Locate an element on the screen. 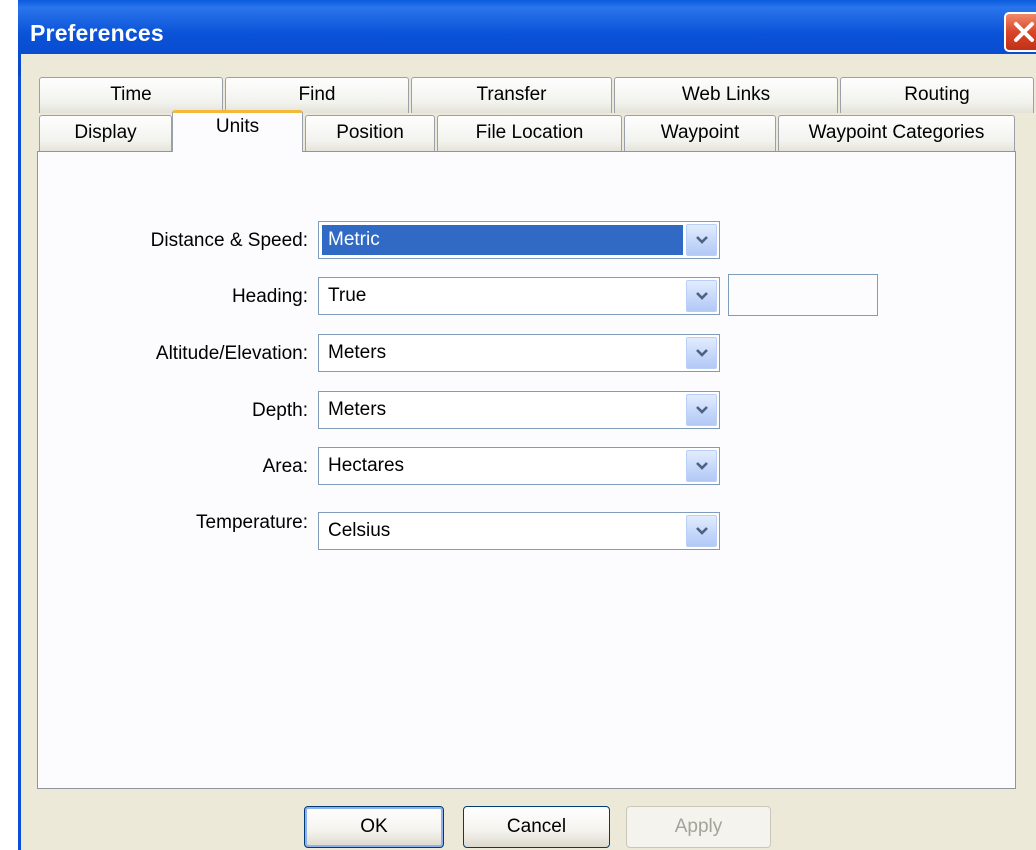 This screenshot has width=1036, height=850. depth-select: Meters is located at coordinates (519, 410).